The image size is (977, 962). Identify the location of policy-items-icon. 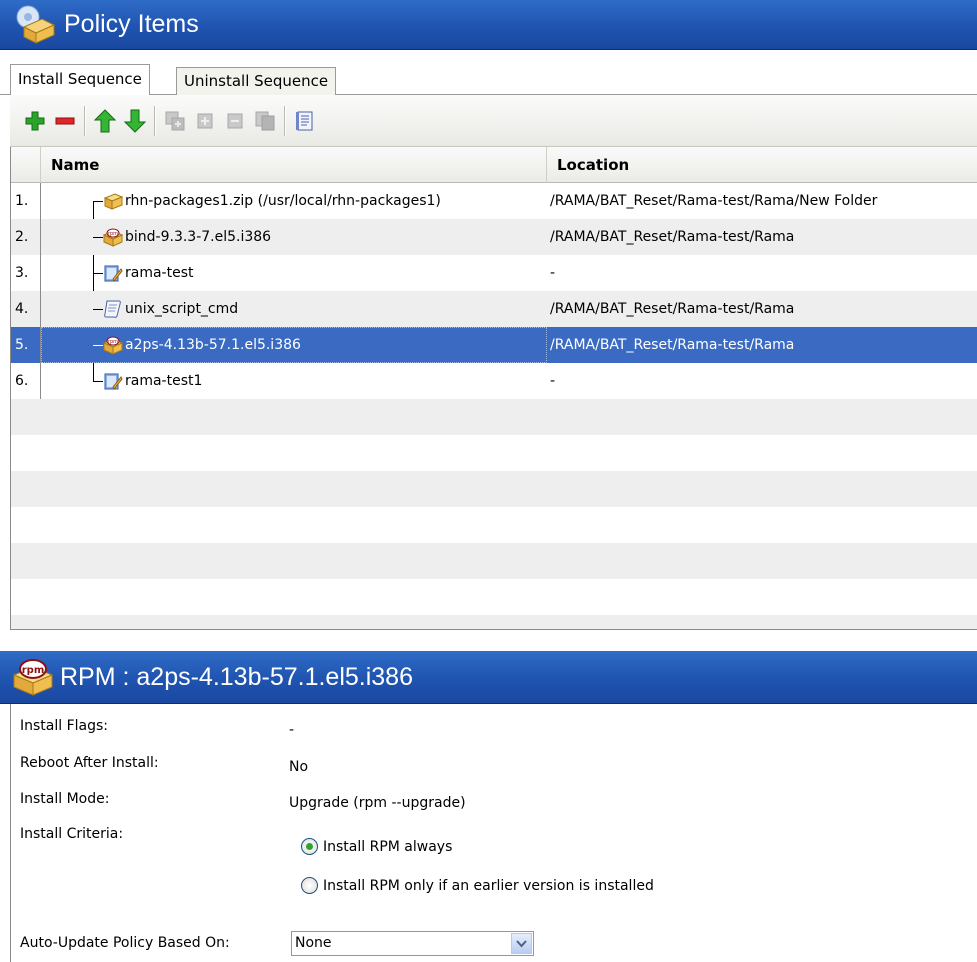
(35, 25).